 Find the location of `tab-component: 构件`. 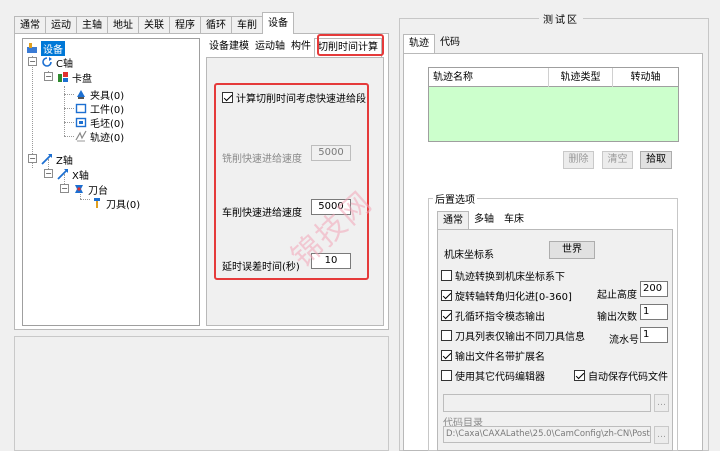

tab-component: 构件 is located at coordinates (301, 47).